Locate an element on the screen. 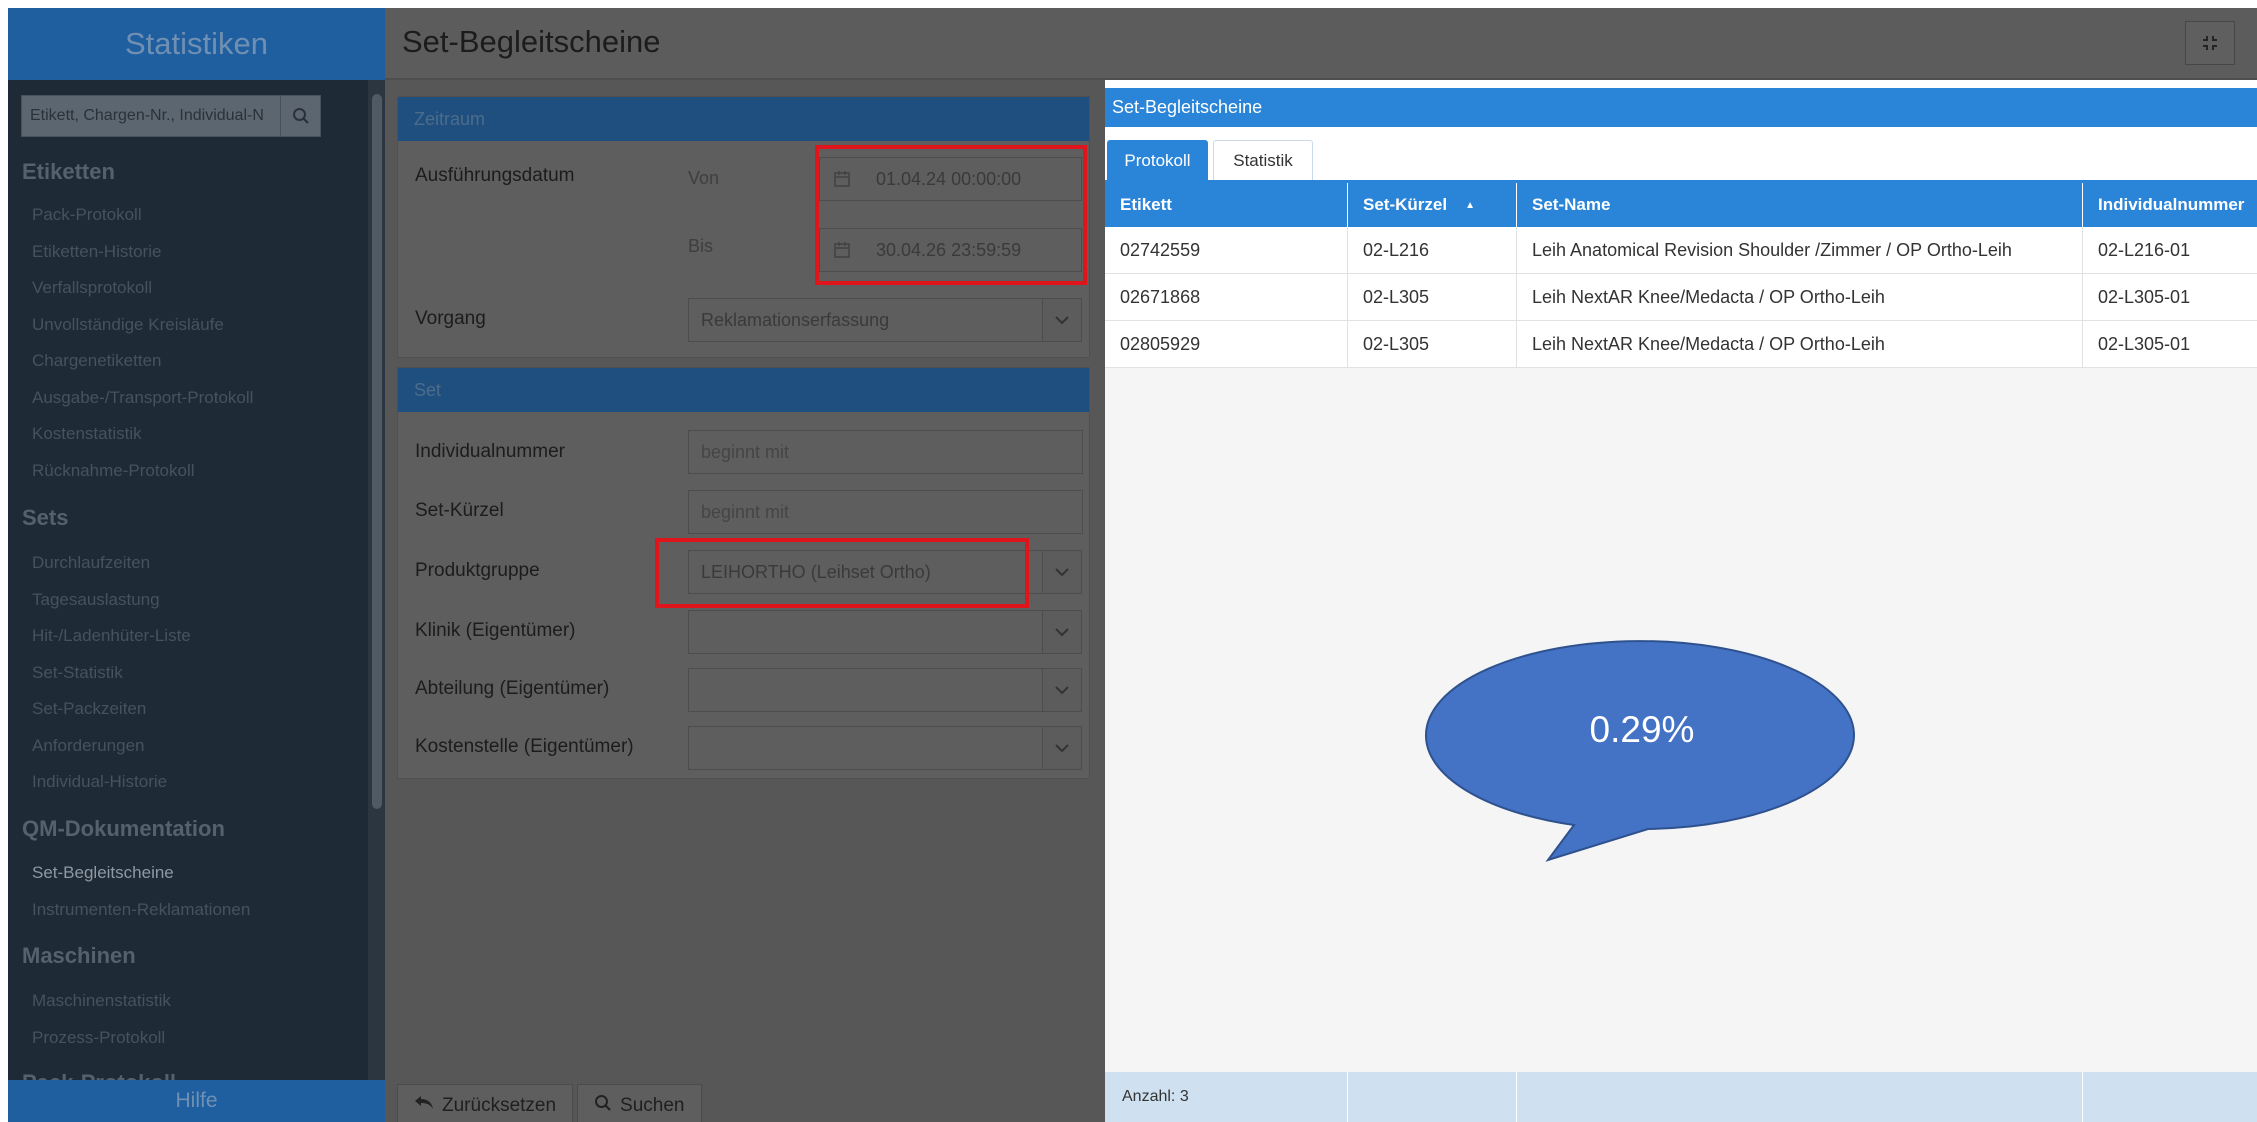 The height and width of the screenshot is (1122, 2257). sidebar-item-set-packzeiten: Set-Packzeiten is located at coordinates (89, 709).